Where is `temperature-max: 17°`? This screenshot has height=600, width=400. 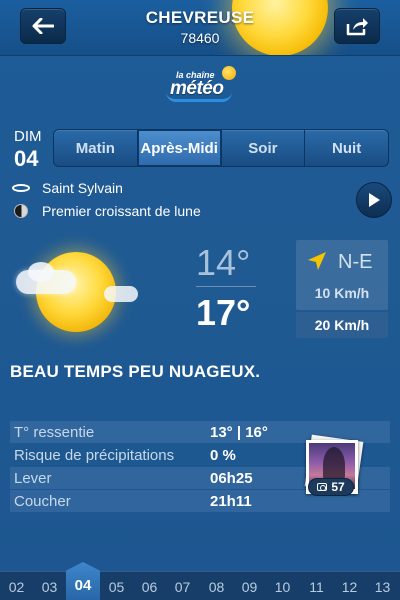
temperature-max: 17° is located at coordinates (223, 312).